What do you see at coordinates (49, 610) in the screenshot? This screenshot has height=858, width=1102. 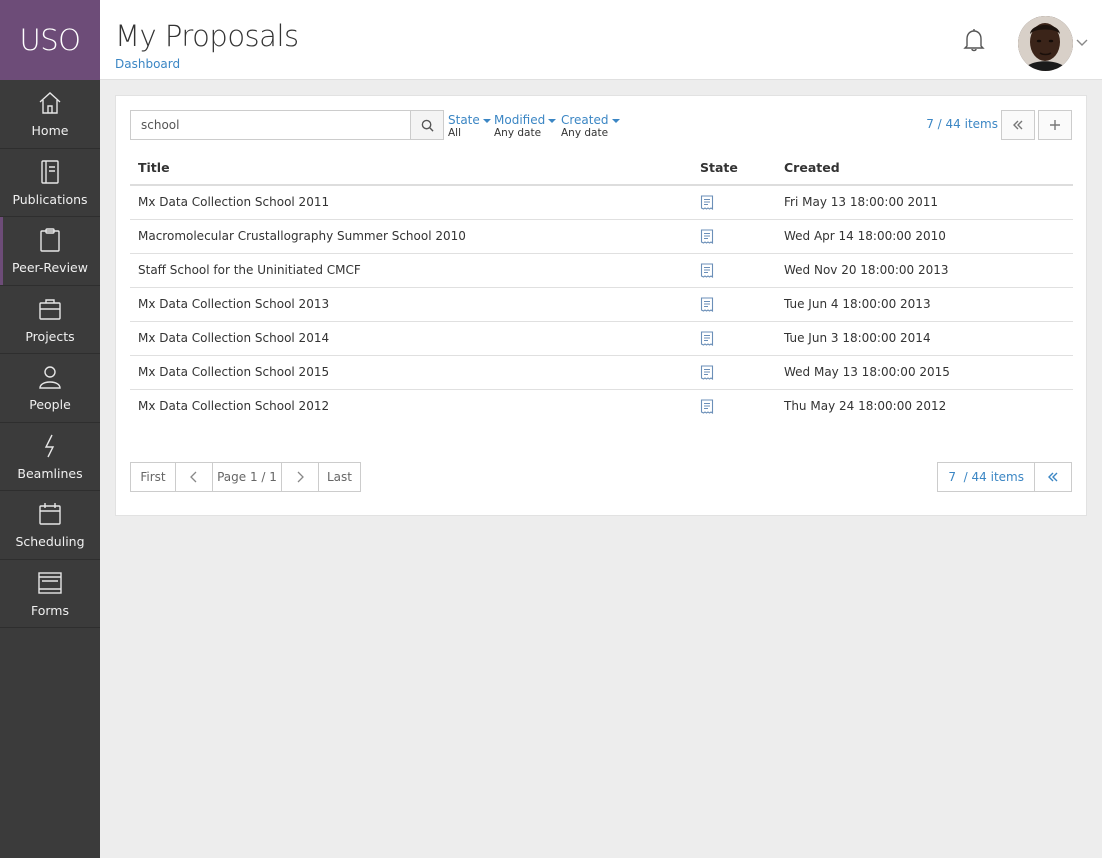 I see `sidebar-item-label: Forms` at bounding box center [49, 610].